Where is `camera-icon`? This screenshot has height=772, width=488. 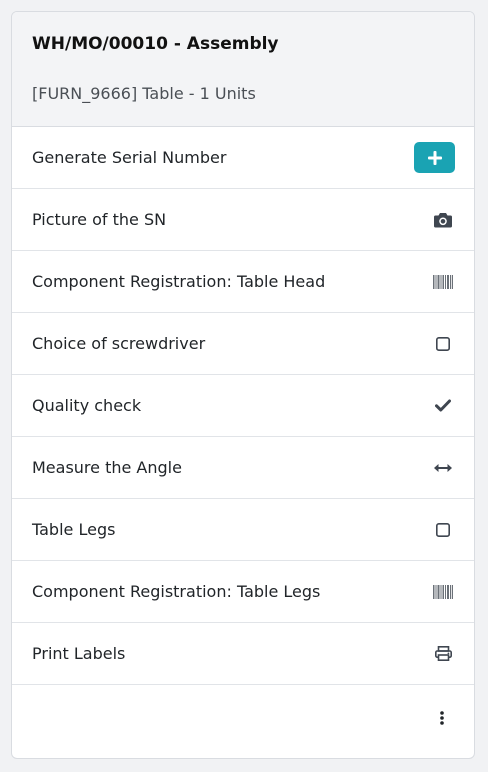 camera-icon is located at coordinates (443, 220).